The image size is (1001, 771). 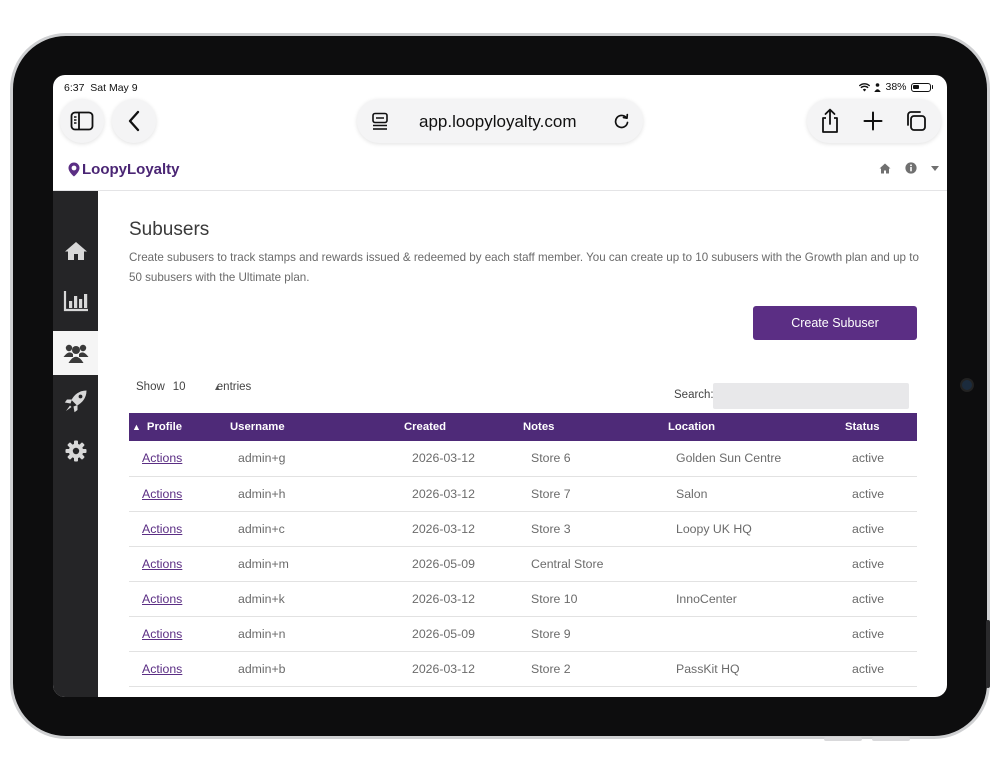 What do you see at coordinates (500, 170) in the screenshot?
I see `app-header: LoopyLoyalty` at bounding box center [500, 170].